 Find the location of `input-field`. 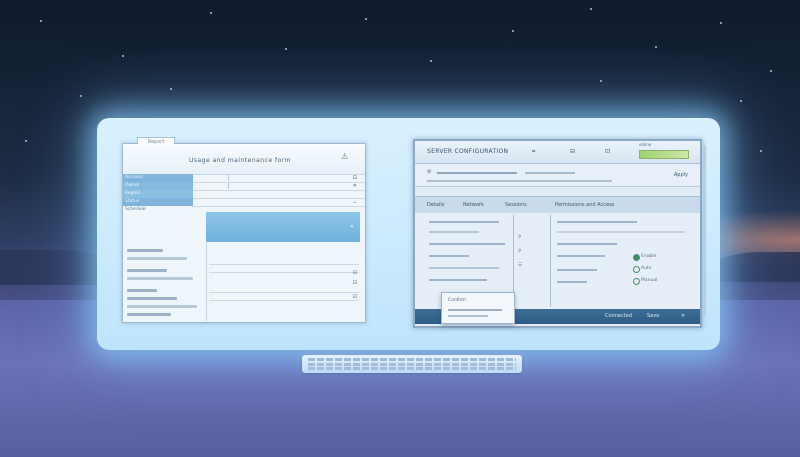

input-field is located at coordinates (621, 232).